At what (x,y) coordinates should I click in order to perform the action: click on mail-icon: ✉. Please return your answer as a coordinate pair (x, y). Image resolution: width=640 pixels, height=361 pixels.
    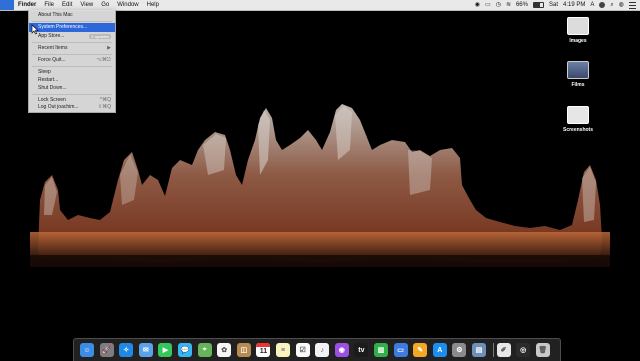
    Looking at the image, I should click on (145, 350).